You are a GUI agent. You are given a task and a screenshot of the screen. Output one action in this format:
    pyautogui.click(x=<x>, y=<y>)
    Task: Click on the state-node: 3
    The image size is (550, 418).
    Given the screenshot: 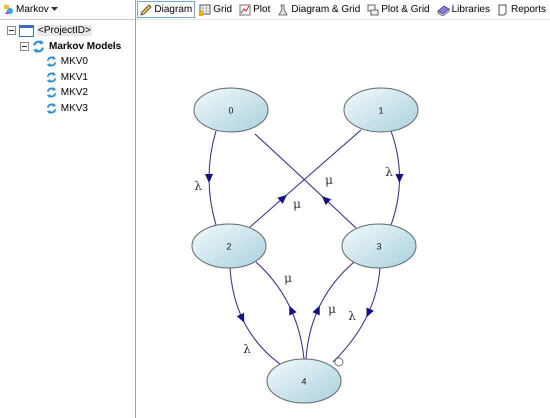 What is the action you would take?
    pyautogui.click(x=379, y=246)
    